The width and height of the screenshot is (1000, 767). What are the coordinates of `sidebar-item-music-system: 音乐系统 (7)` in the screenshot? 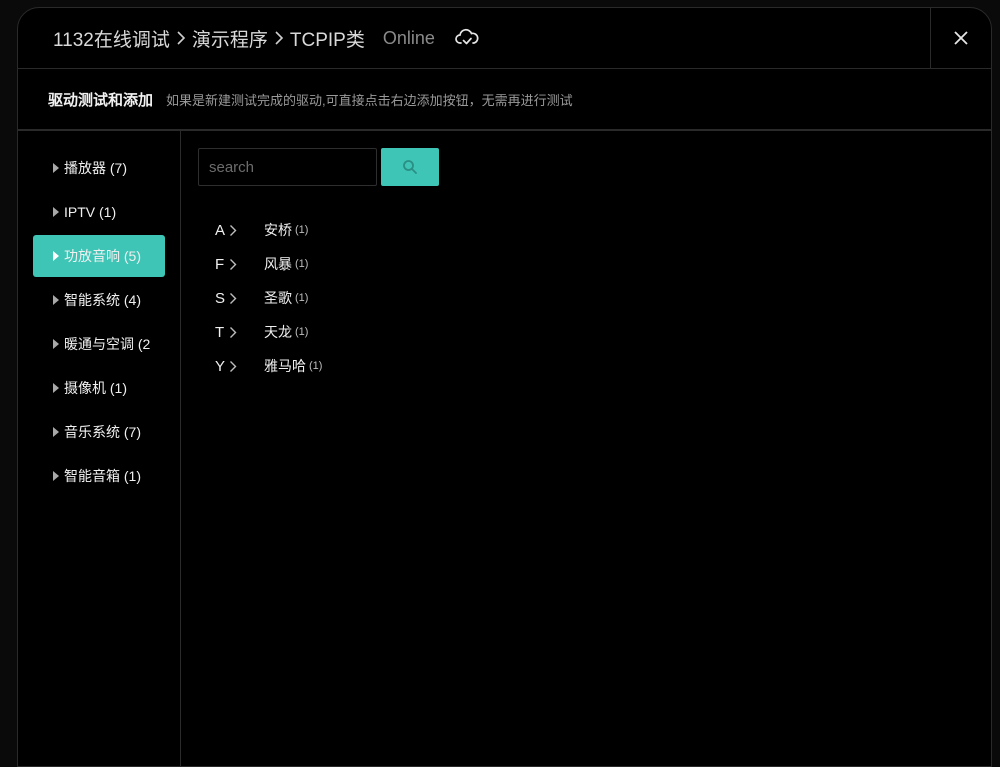 It's located at (99, 432).